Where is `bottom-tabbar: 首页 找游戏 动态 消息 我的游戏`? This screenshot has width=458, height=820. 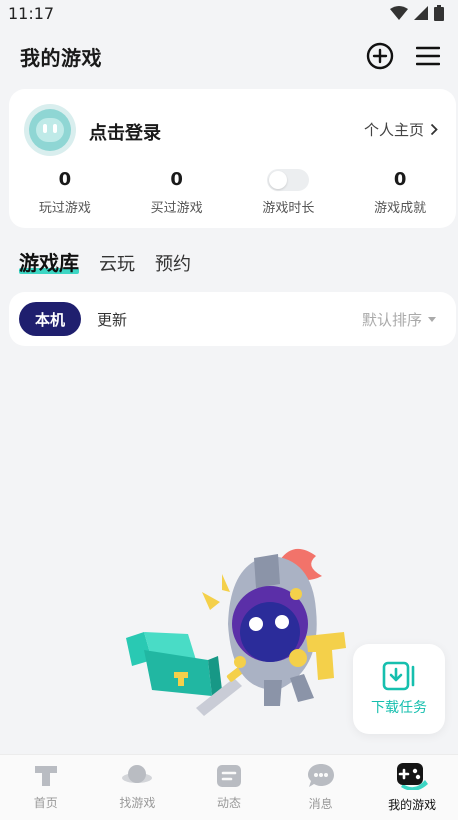
bottom-tabbar: 首页 找游戏 动态 消息 我的游戏 is located at coordinates (229, 787).